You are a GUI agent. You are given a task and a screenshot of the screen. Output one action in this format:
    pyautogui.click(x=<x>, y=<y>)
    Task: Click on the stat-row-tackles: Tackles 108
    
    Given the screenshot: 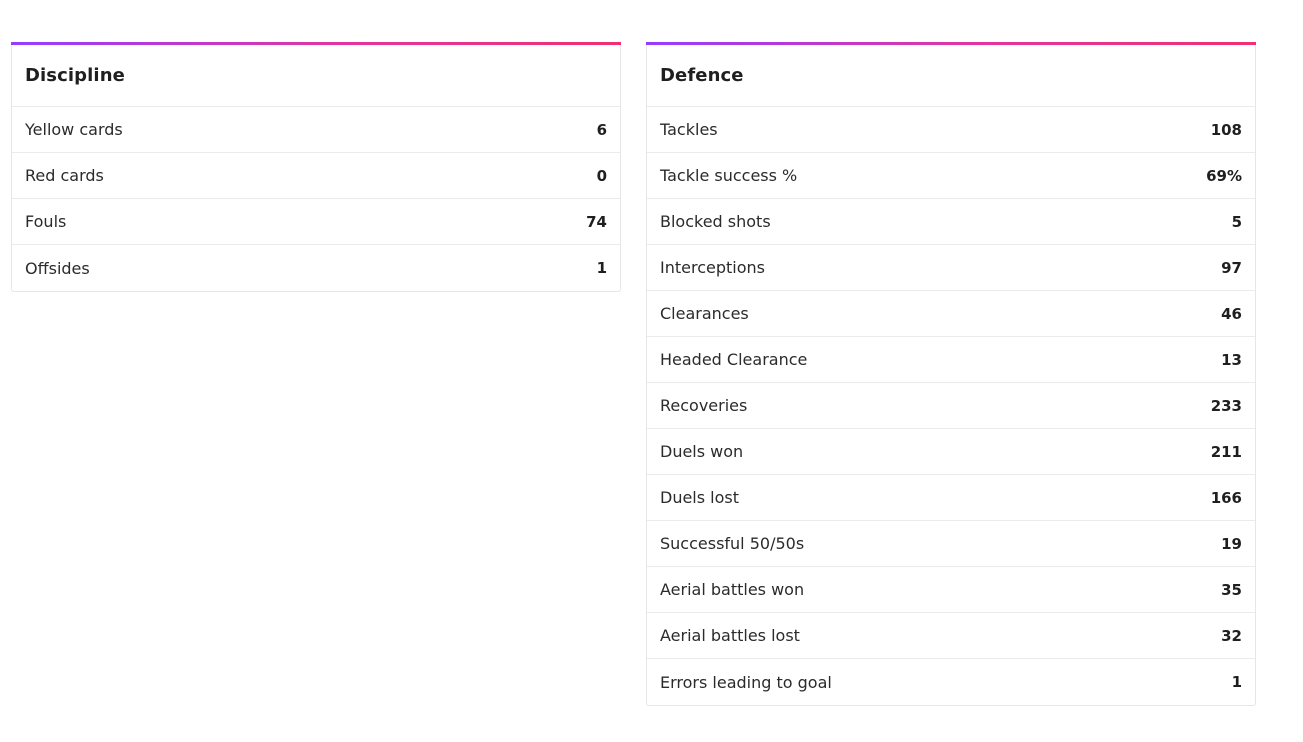 What is the action you would take?
    pyautogui.click(x=951, y=130)
    